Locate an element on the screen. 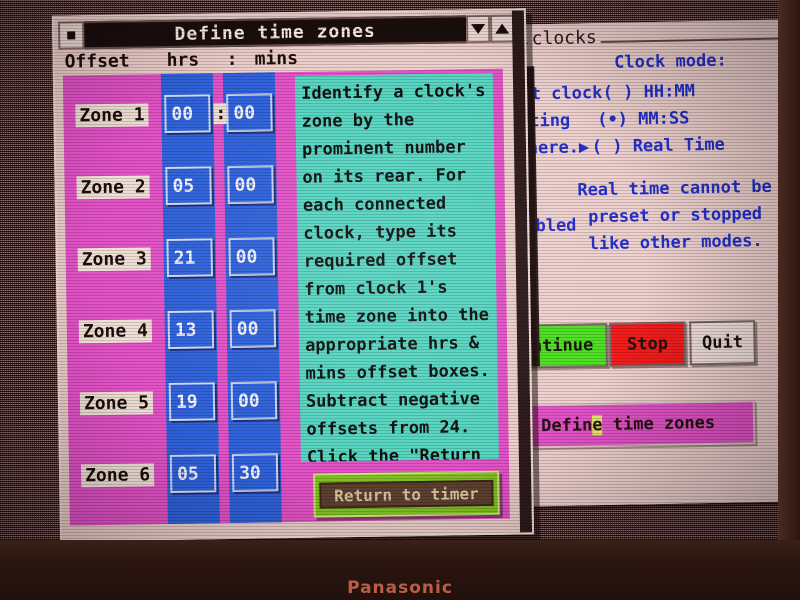 Image resolution: width=800 pixels, height=600 pixels. chevron-up-icon is located at coordinates (502, 28).